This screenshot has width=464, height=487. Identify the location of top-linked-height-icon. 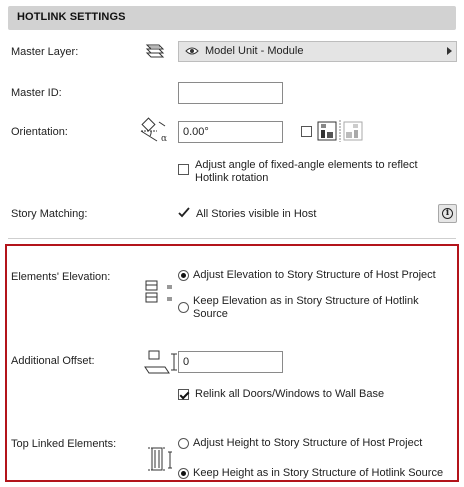
(160, 461).